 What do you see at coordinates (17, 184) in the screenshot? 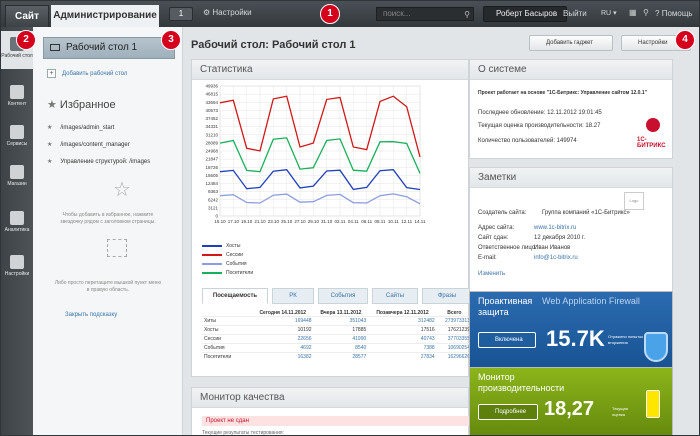
I see `rail-label: Магазин` at bounding box center [17, 184].